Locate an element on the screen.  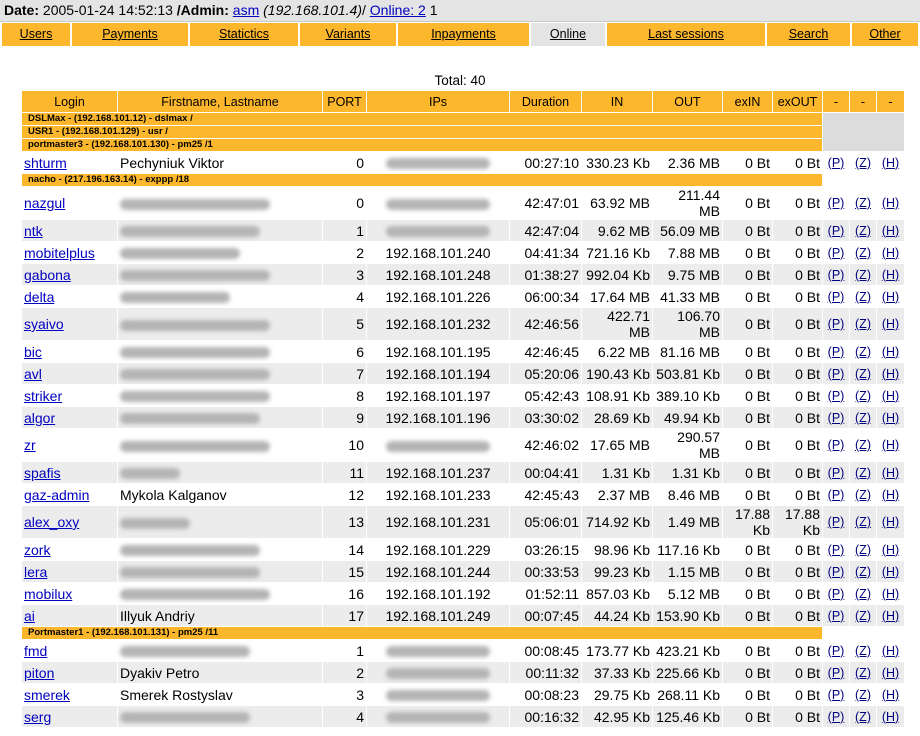
nav-link-online: Online is located at coordinates (568, 34).